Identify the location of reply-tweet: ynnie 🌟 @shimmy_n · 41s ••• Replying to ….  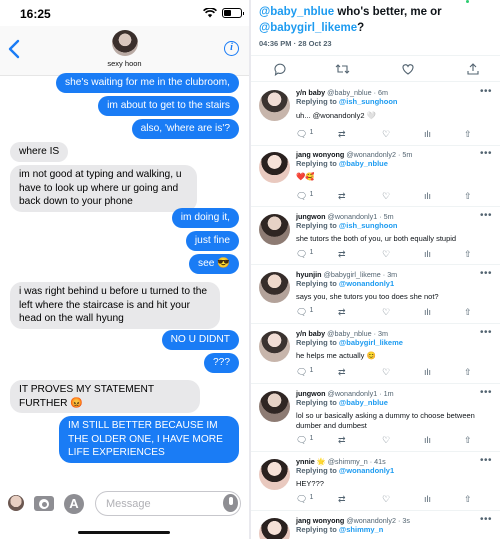
(375, 482).